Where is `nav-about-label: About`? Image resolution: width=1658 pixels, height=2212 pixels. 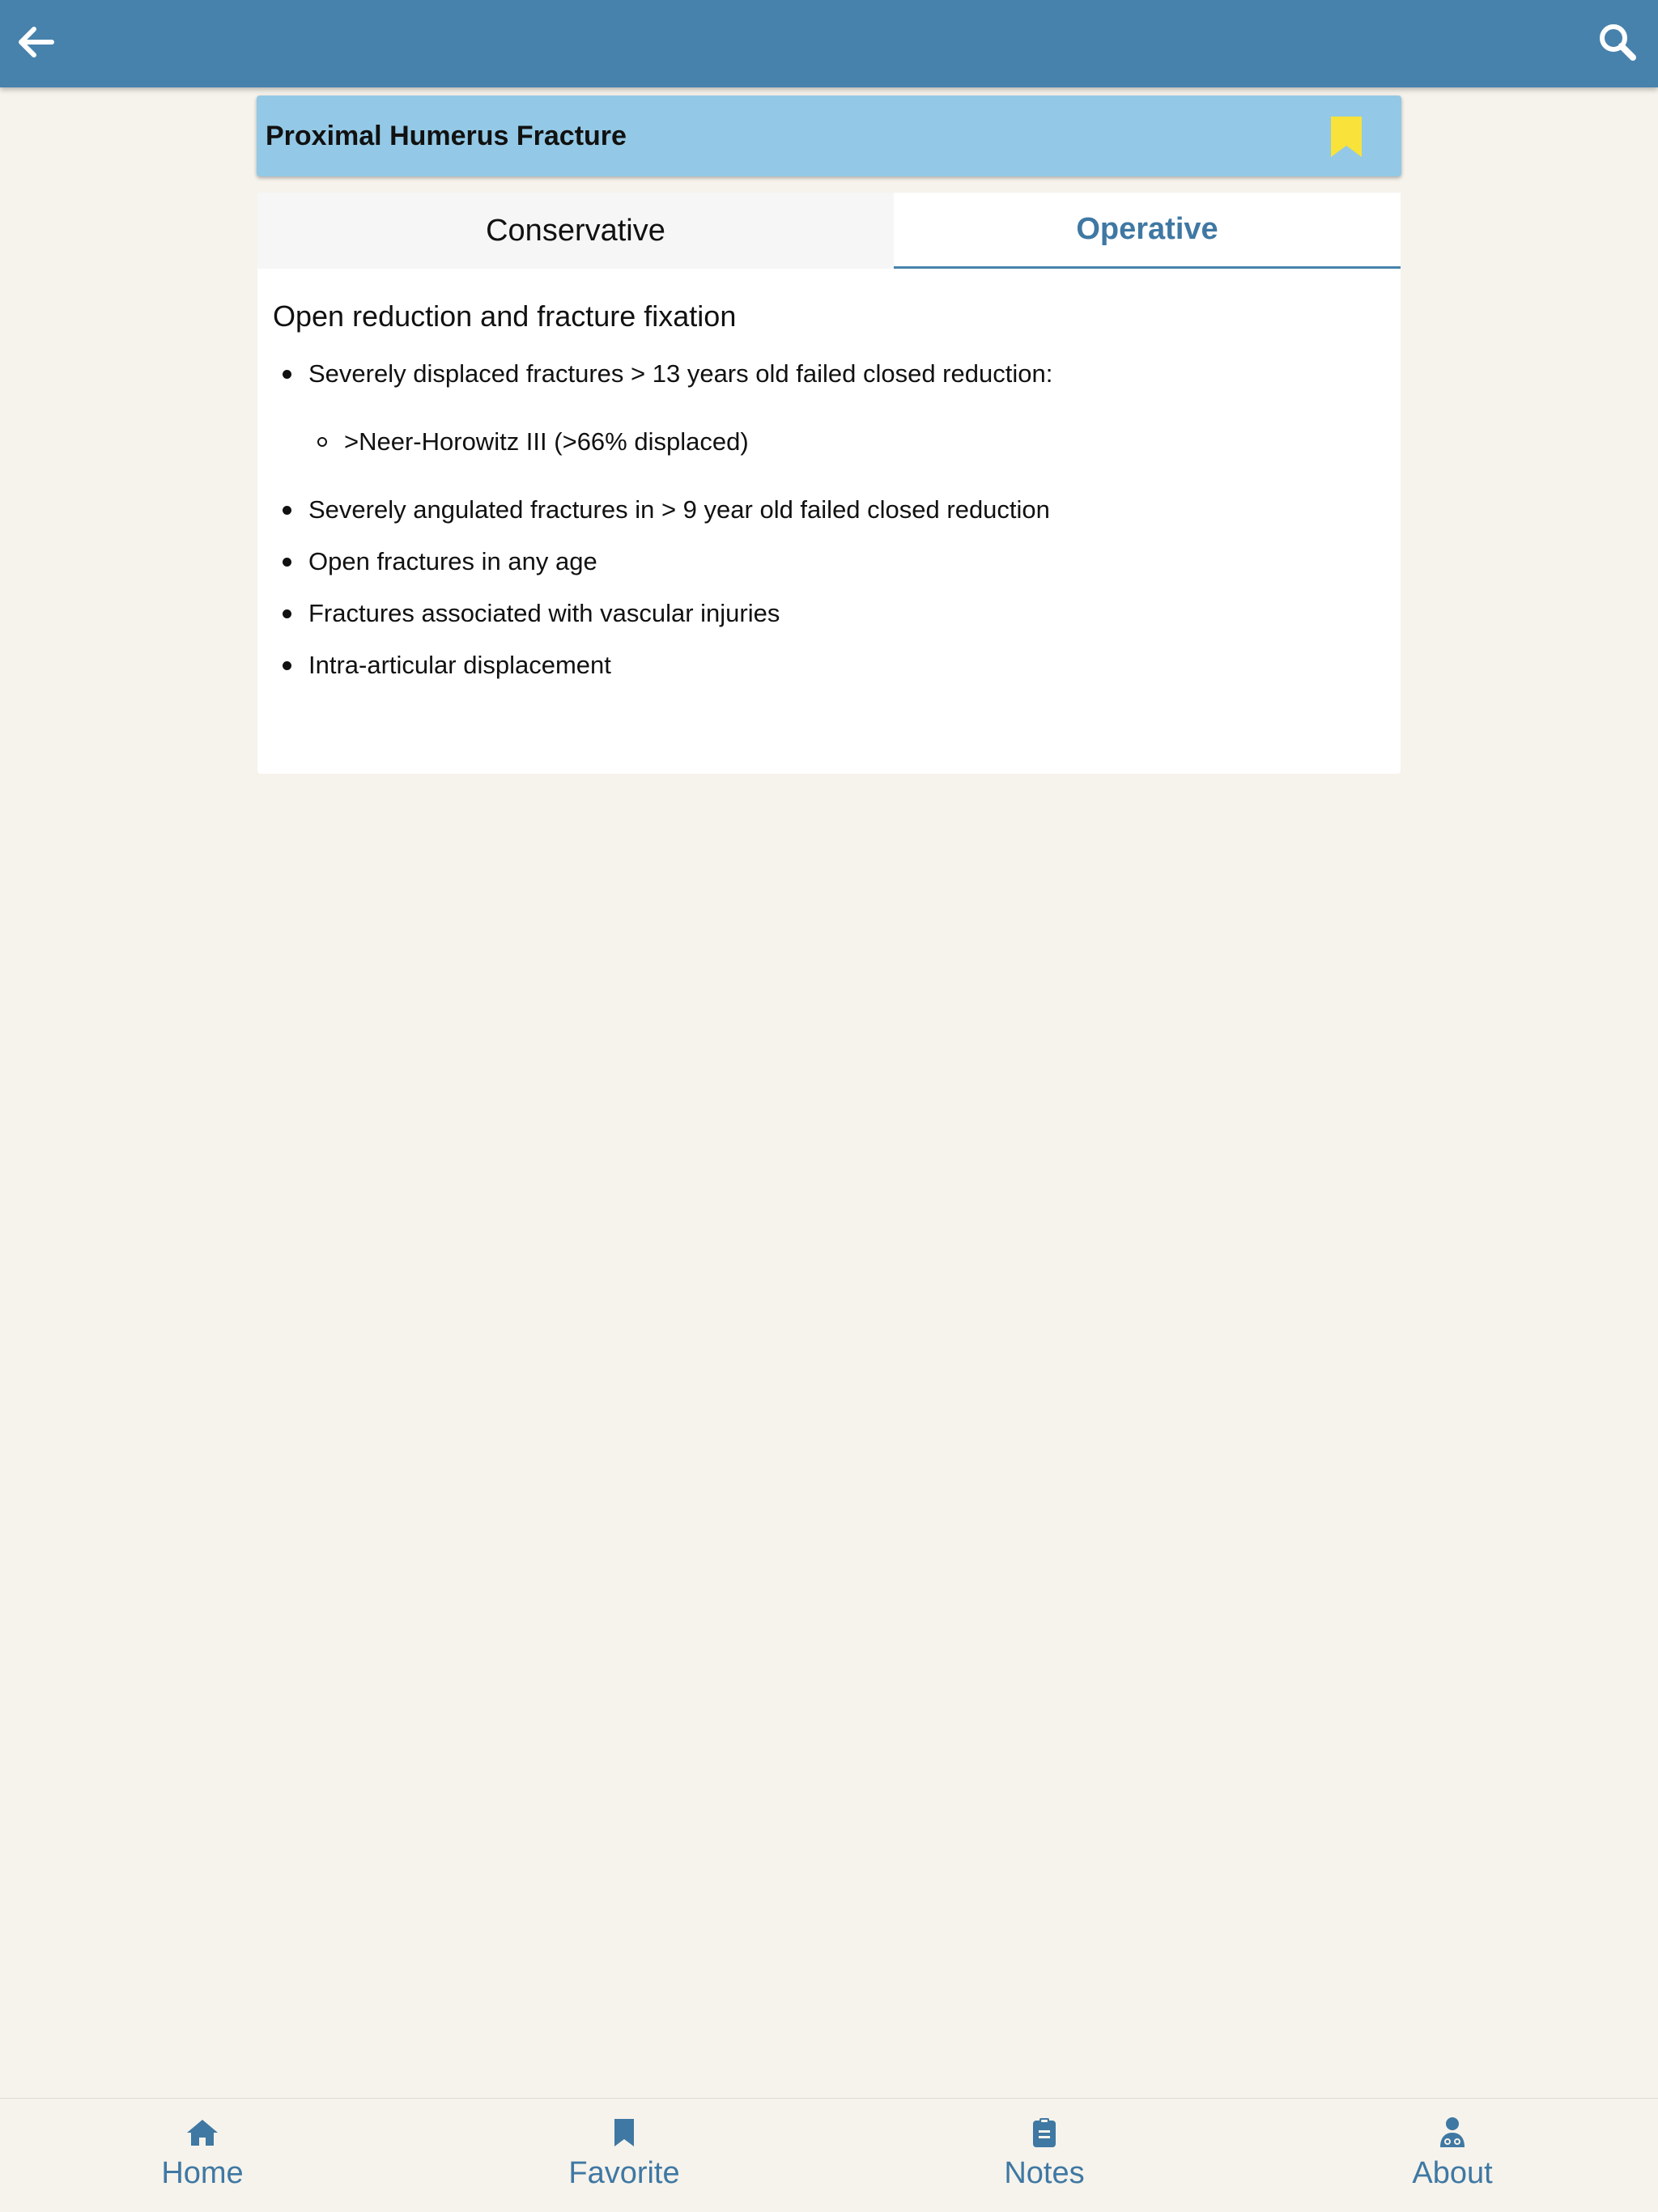
nav-about-label: About is located at coordinates (1452, 2173).